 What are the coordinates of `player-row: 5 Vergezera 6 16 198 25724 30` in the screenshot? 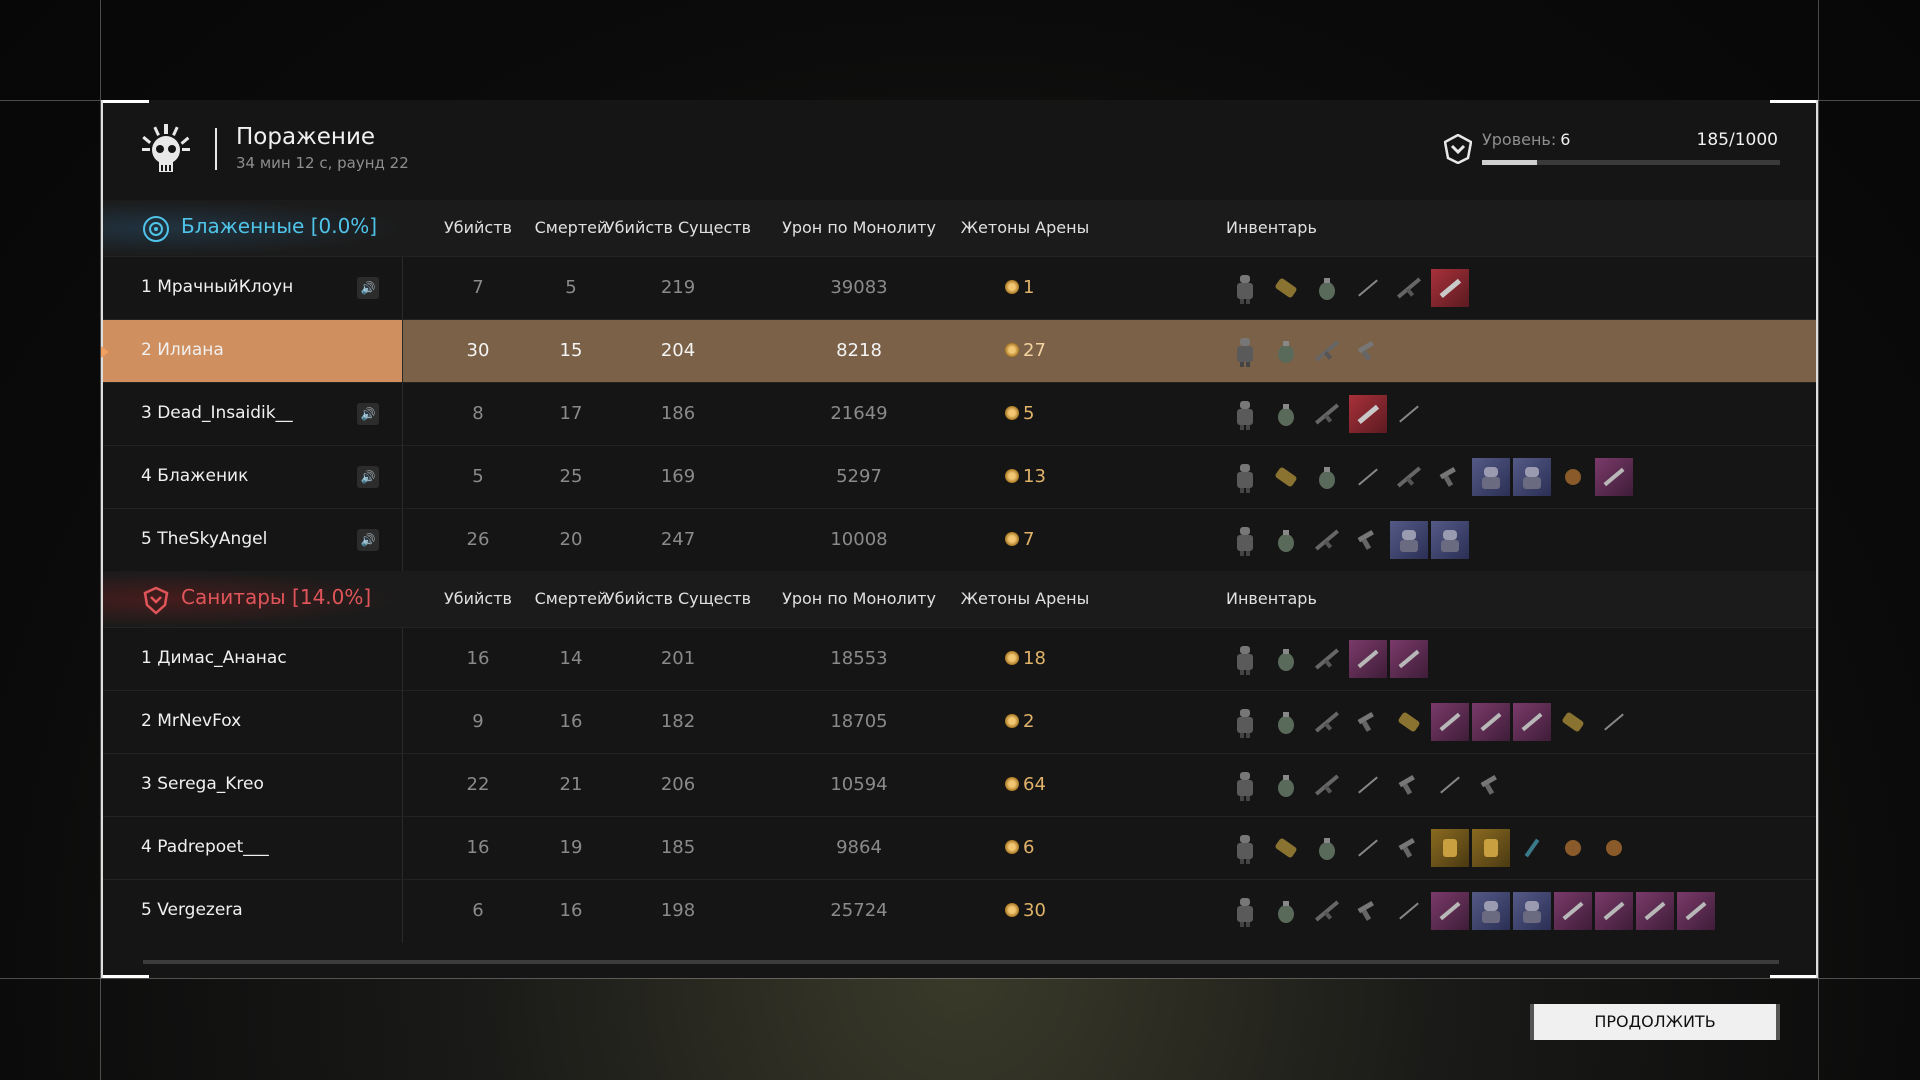 It's located at (959, 911).